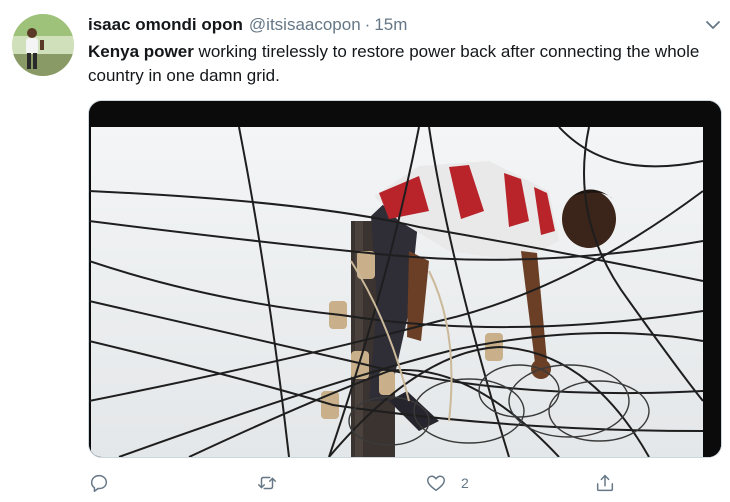  Describe the element at coordinates (390, 24) in the screenshot. I see `timestamp: 15m` at that location.